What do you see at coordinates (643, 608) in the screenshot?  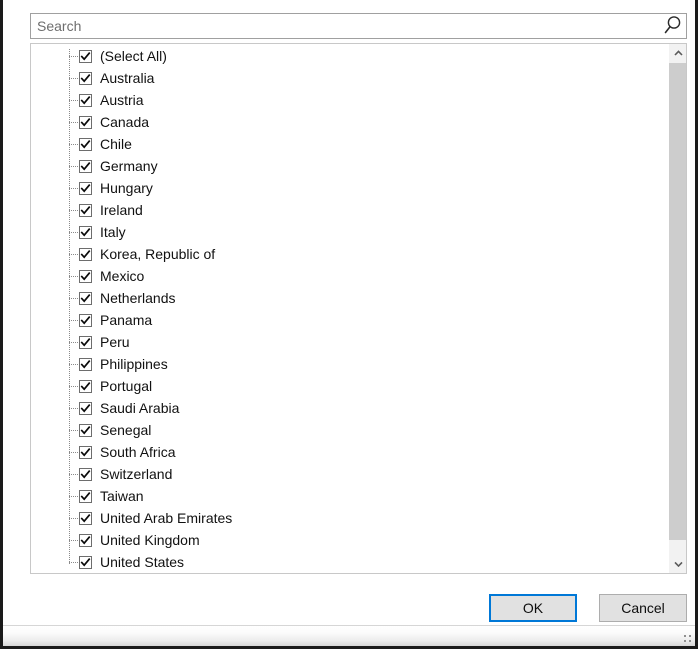 I see `cancel-button: Cancel` at bounding box center [643, 608].